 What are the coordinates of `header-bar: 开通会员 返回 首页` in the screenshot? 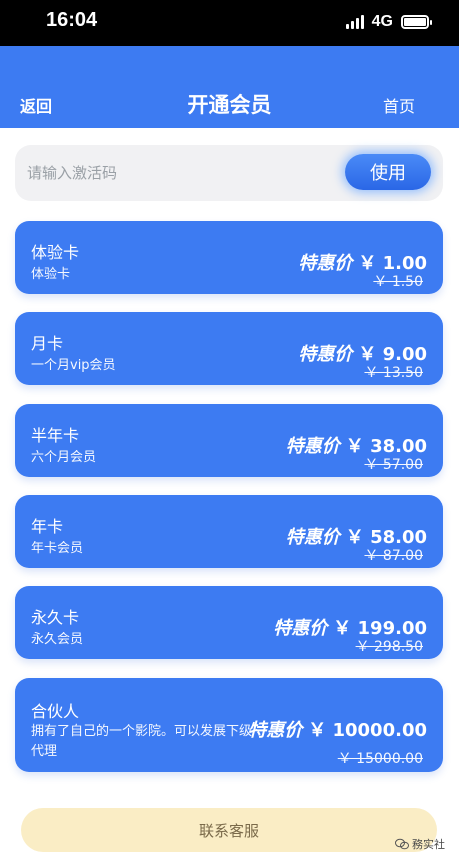 It's located at (229, 87).